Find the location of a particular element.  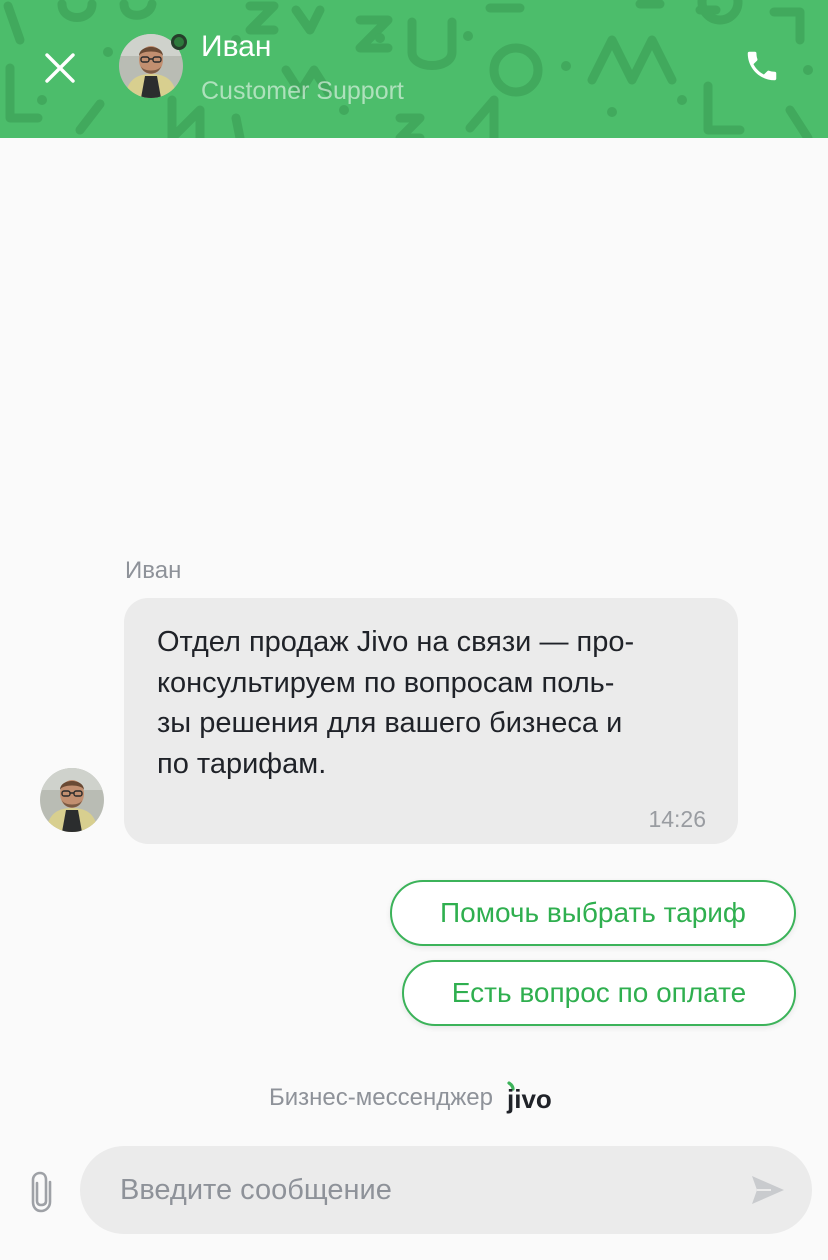

agent-role: Customer Support is located at coordinates (302, 91).